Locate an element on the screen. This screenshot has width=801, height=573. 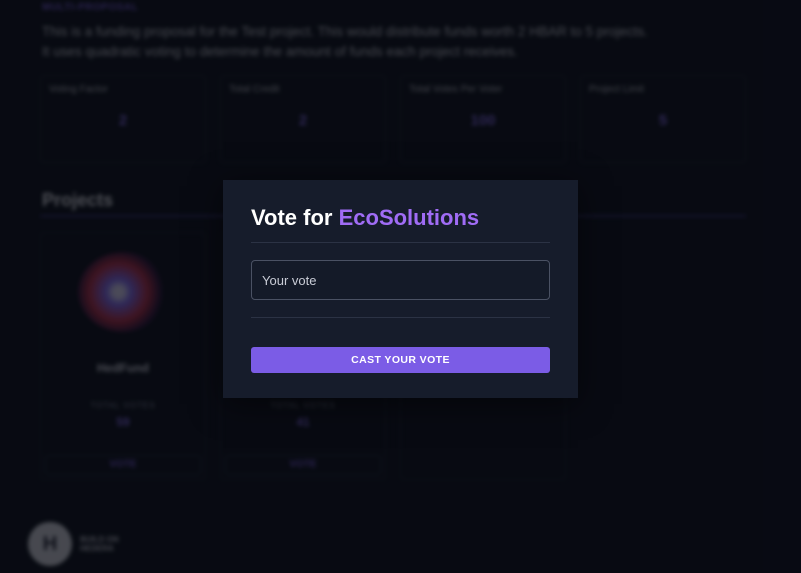
modal-divider-bottom is located at coordinates (400, 317).